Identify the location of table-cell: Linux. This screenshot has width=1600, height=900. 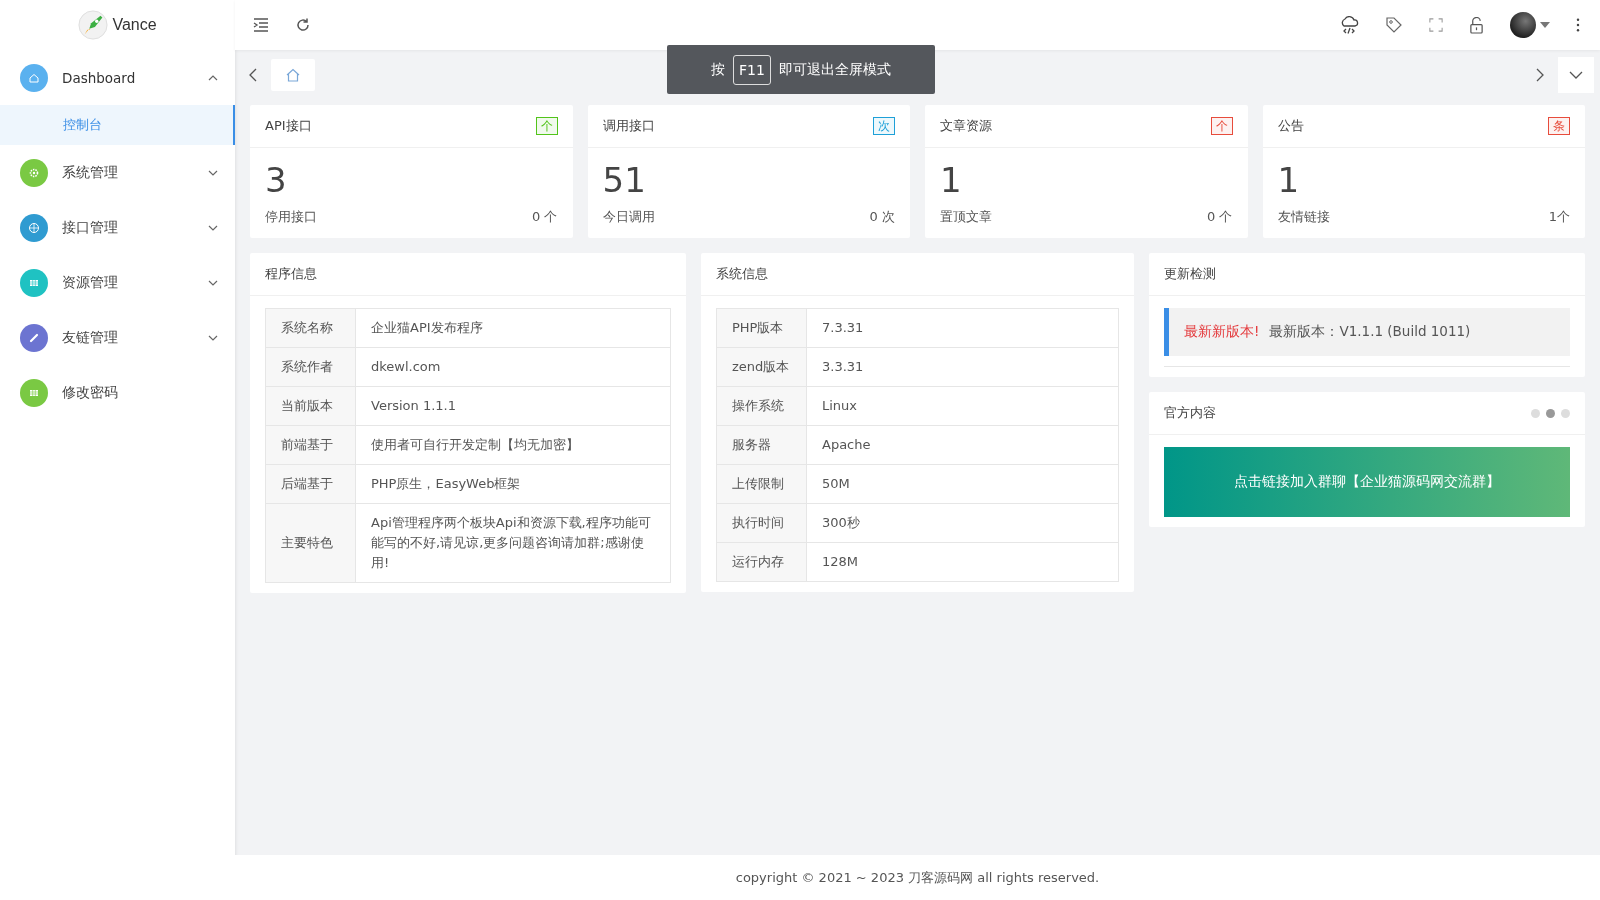
(962, 406).